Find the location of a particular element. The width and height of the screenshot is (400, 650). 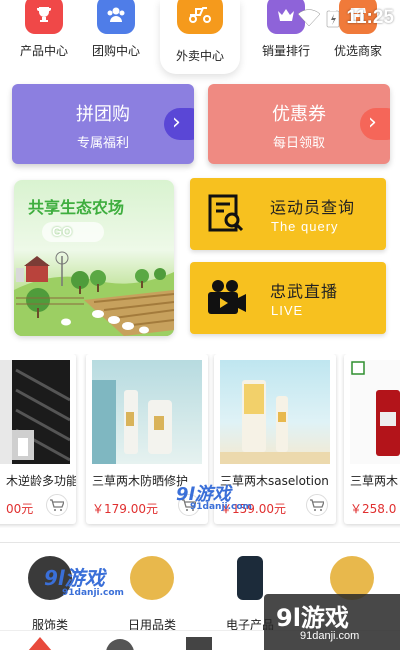

product-name: 木逆龄多功能 is located at coordinates (41, 481).